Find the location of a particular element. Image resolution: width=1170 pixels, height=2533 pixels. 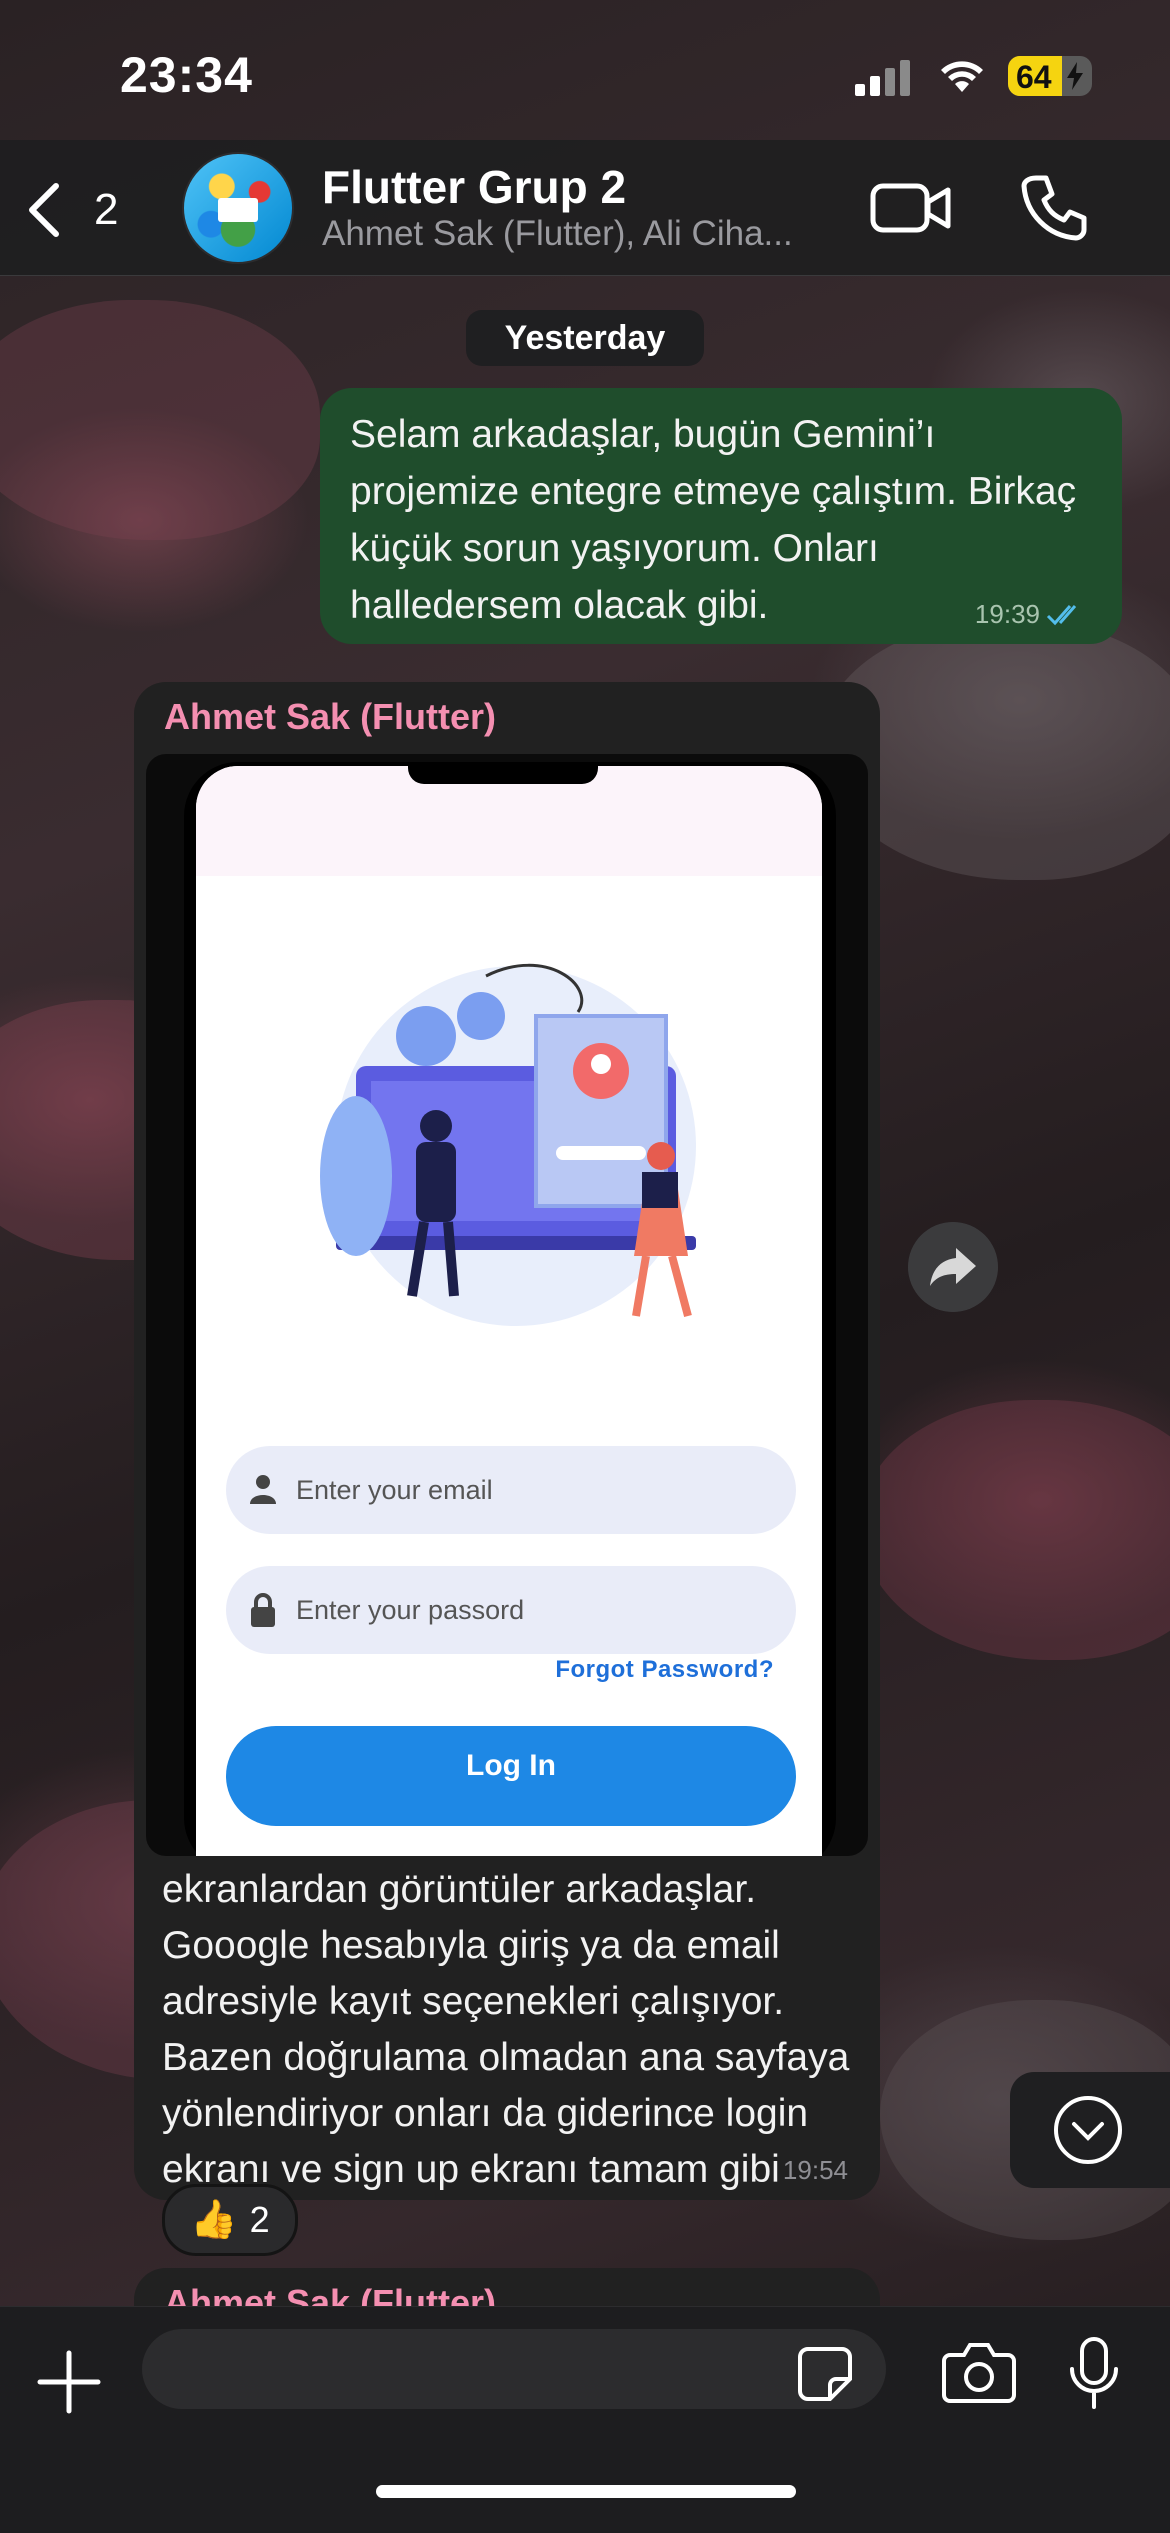

sender-name: Ahmet Sak (Flutter) is located at coordinates (330, 717).